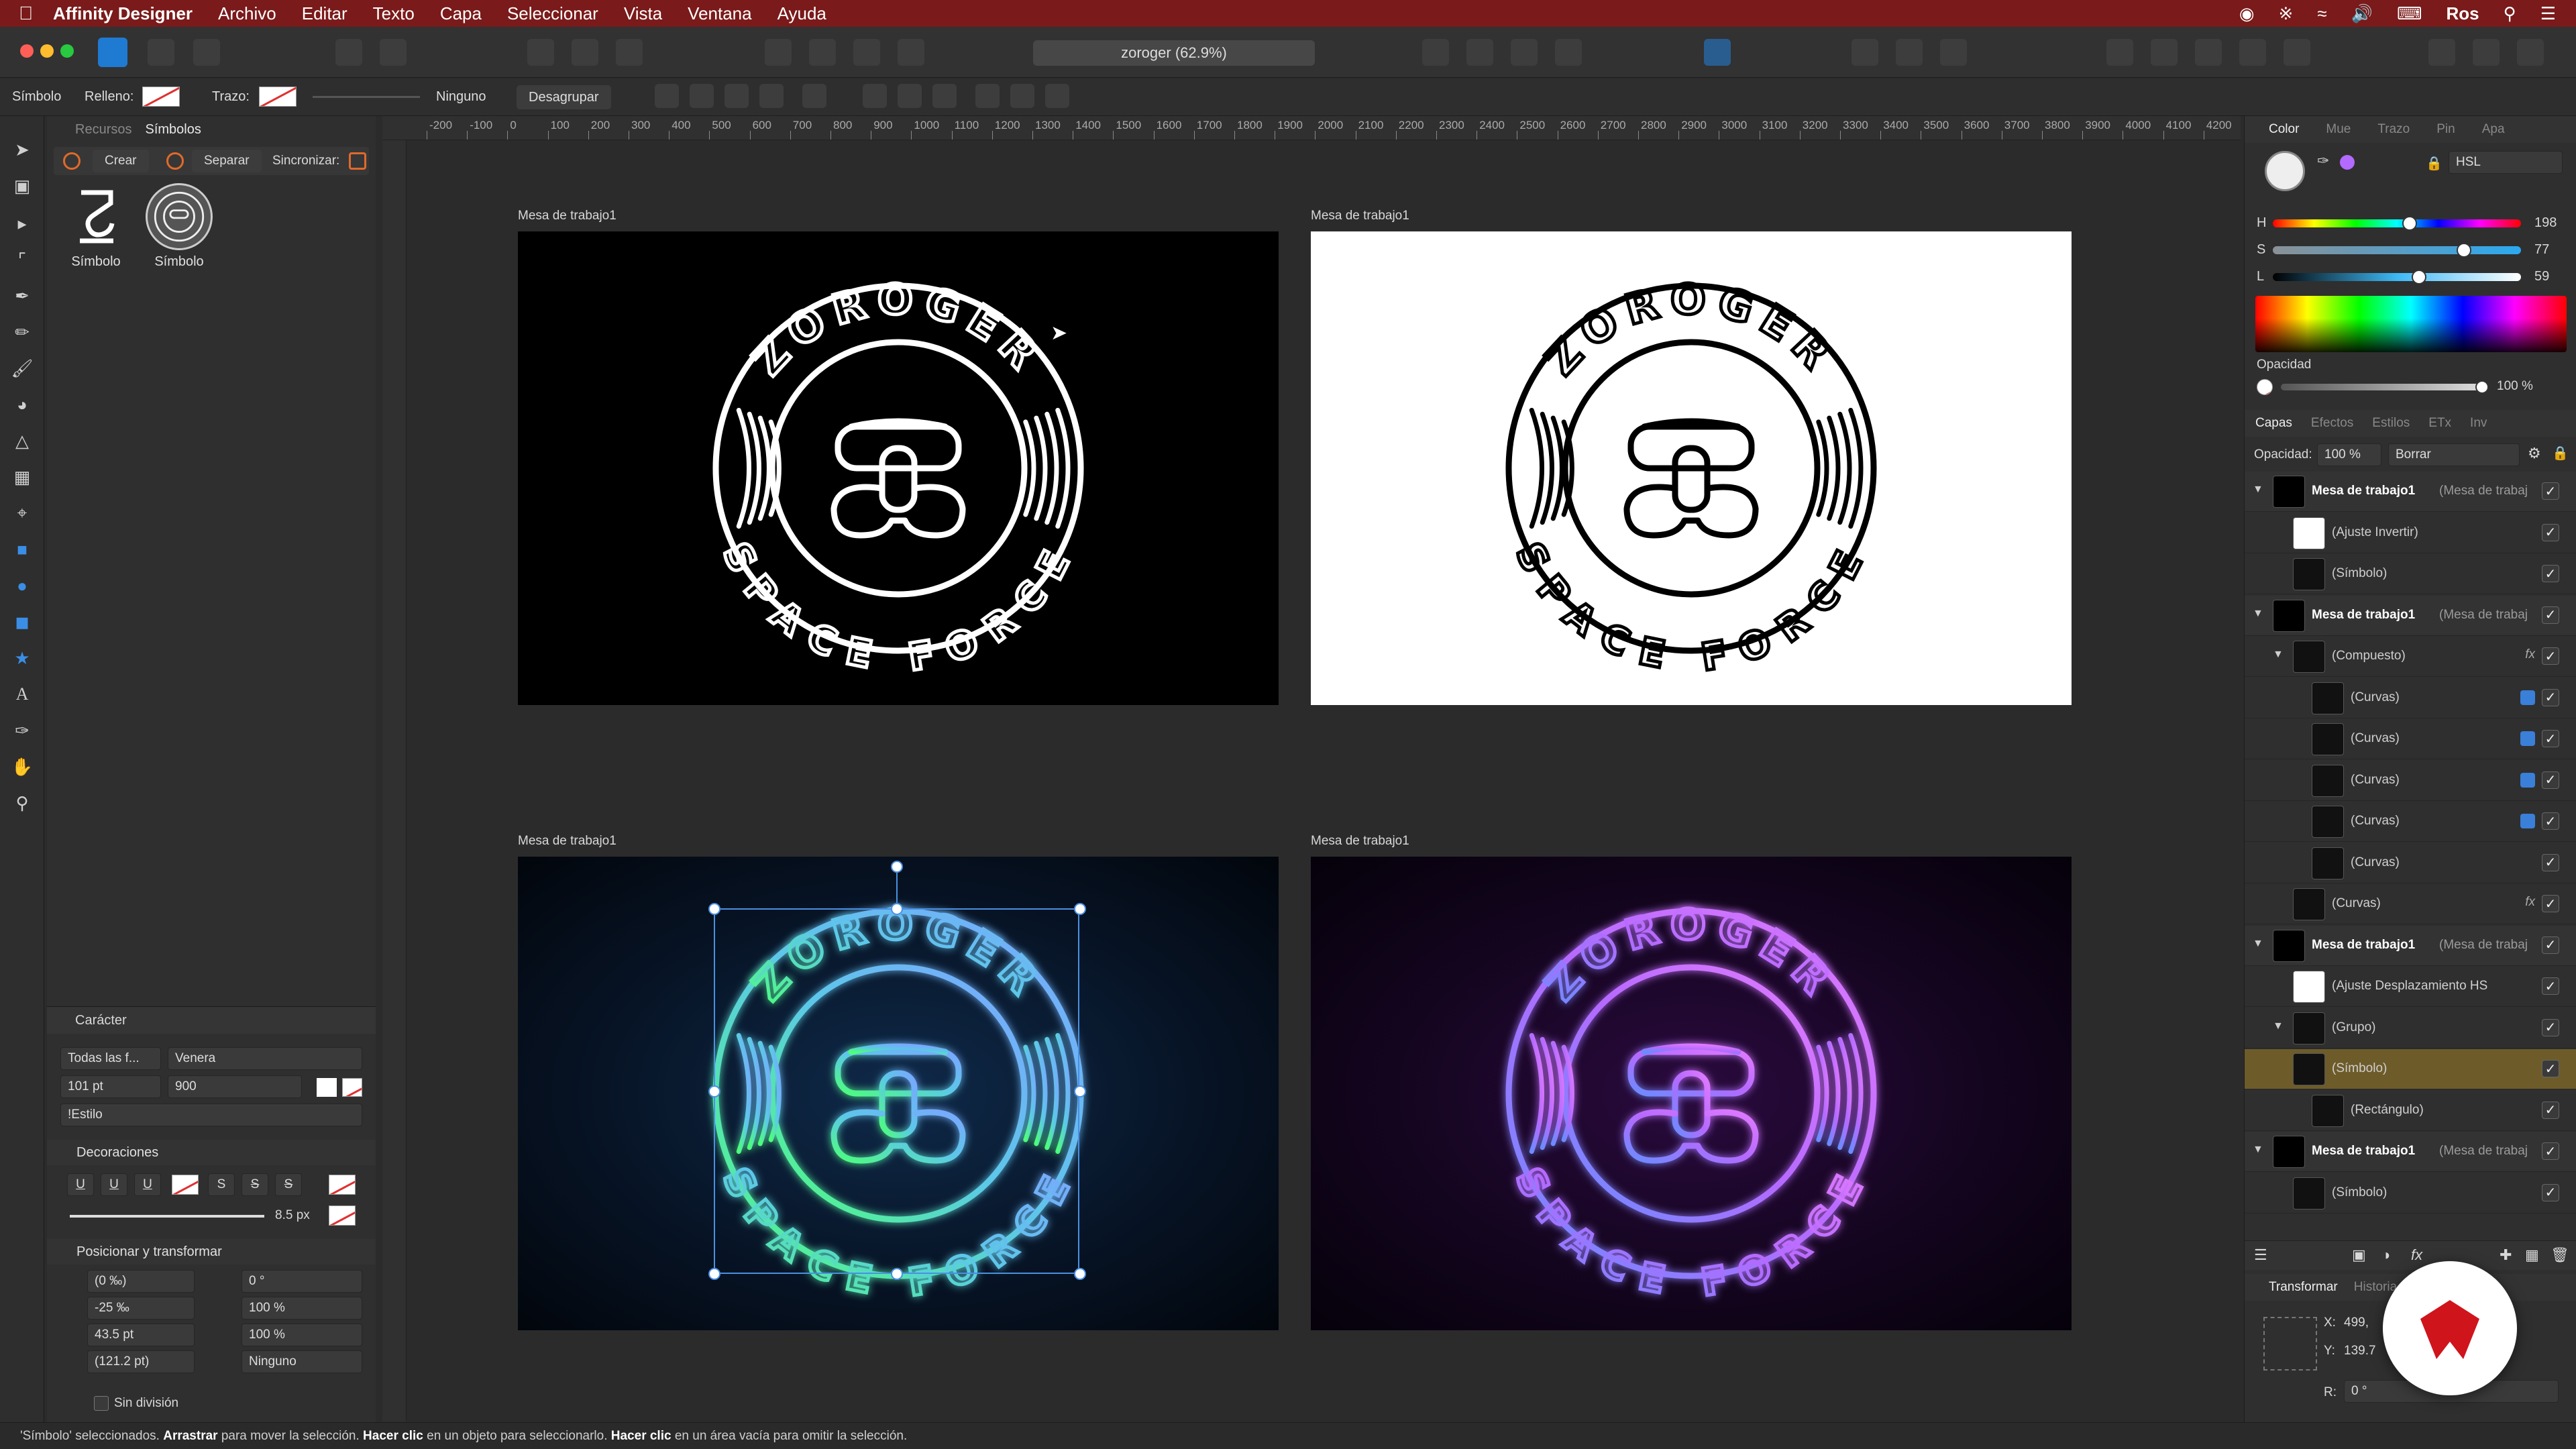 This screenshot has height=1449, width=2576. What do you see at coordinates (141, 1308) in the screenshot?
I see `tracking-field: -25 ‰` at bounding box center [141, 1308].